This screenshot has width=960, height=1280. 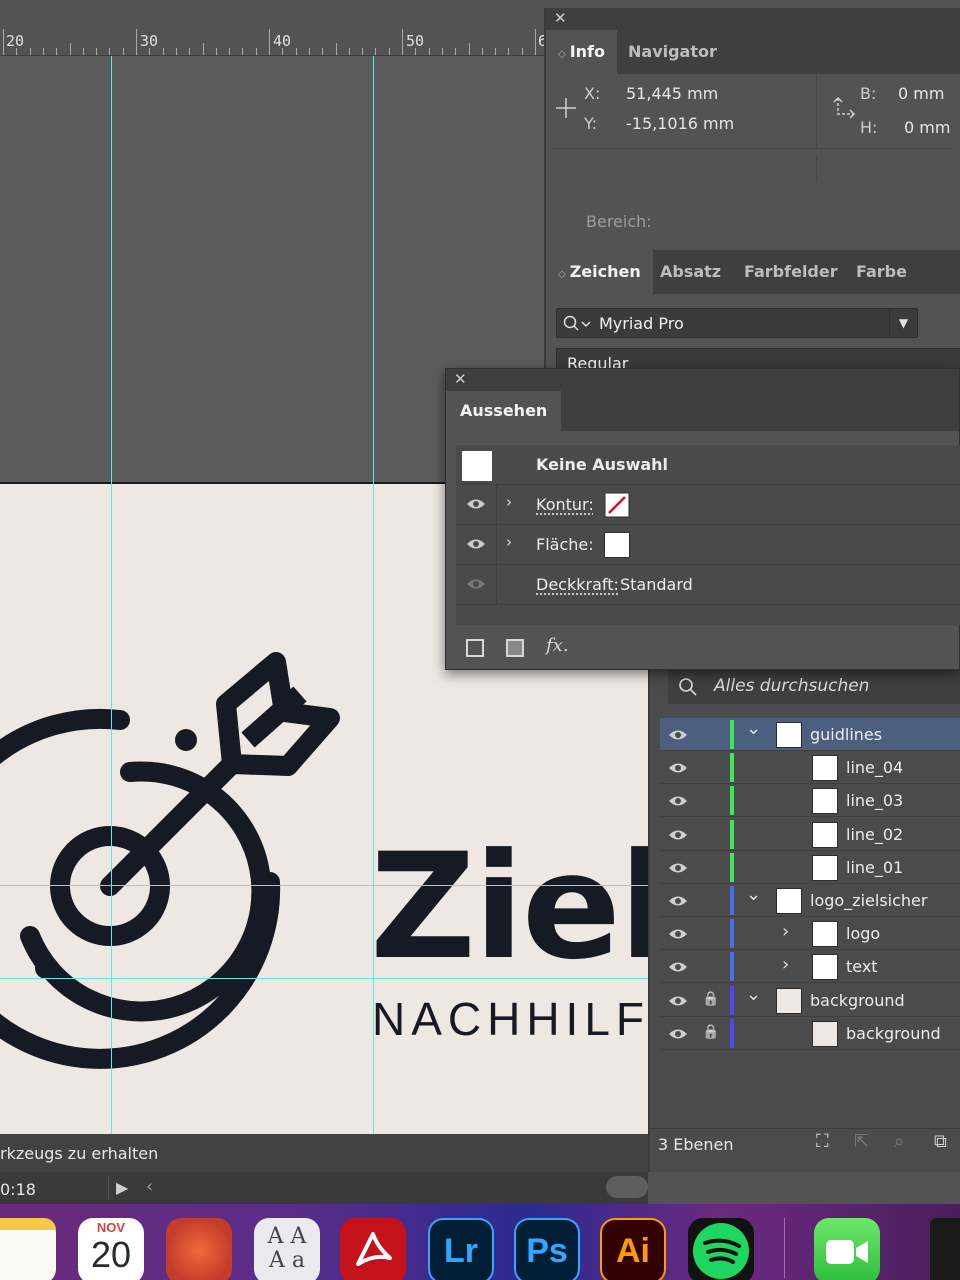 What do you see at coordinates (708, 465) in the screenshot?
I see `appearance-selection-row: Keine Auswahl` at bounding box center [708, 465].